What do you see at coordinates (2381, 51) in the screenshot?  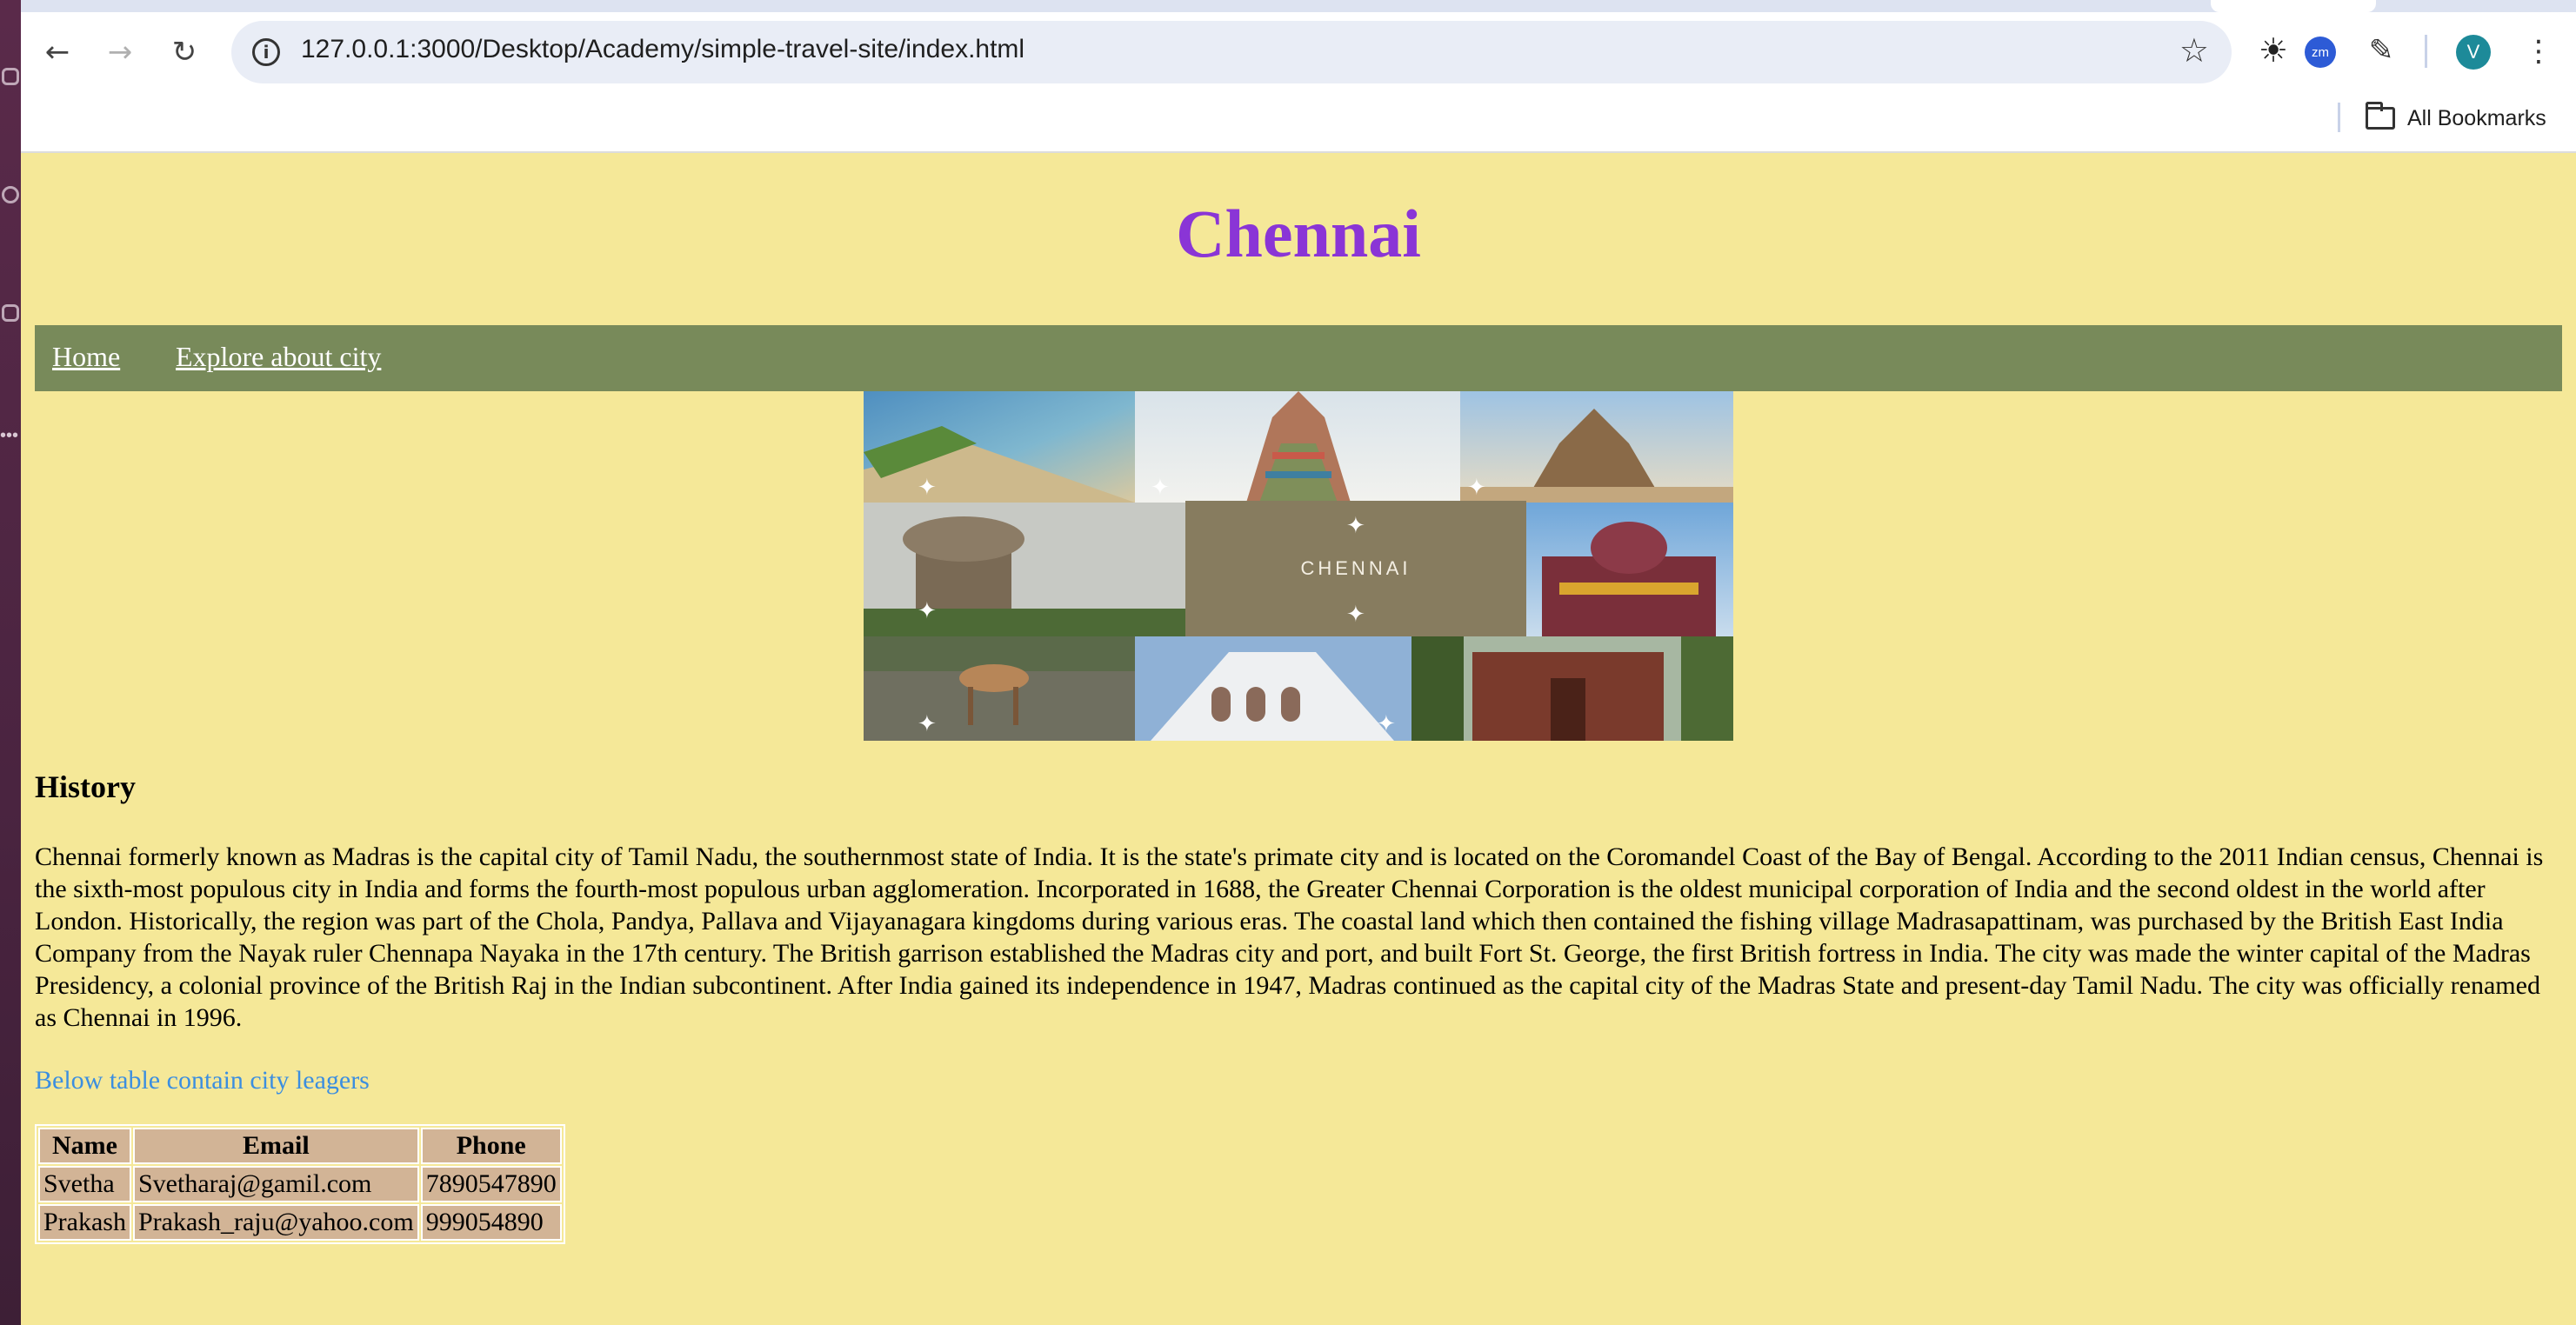 I see `puzzle-icon: ✎` at bounding box center [2381, 51].